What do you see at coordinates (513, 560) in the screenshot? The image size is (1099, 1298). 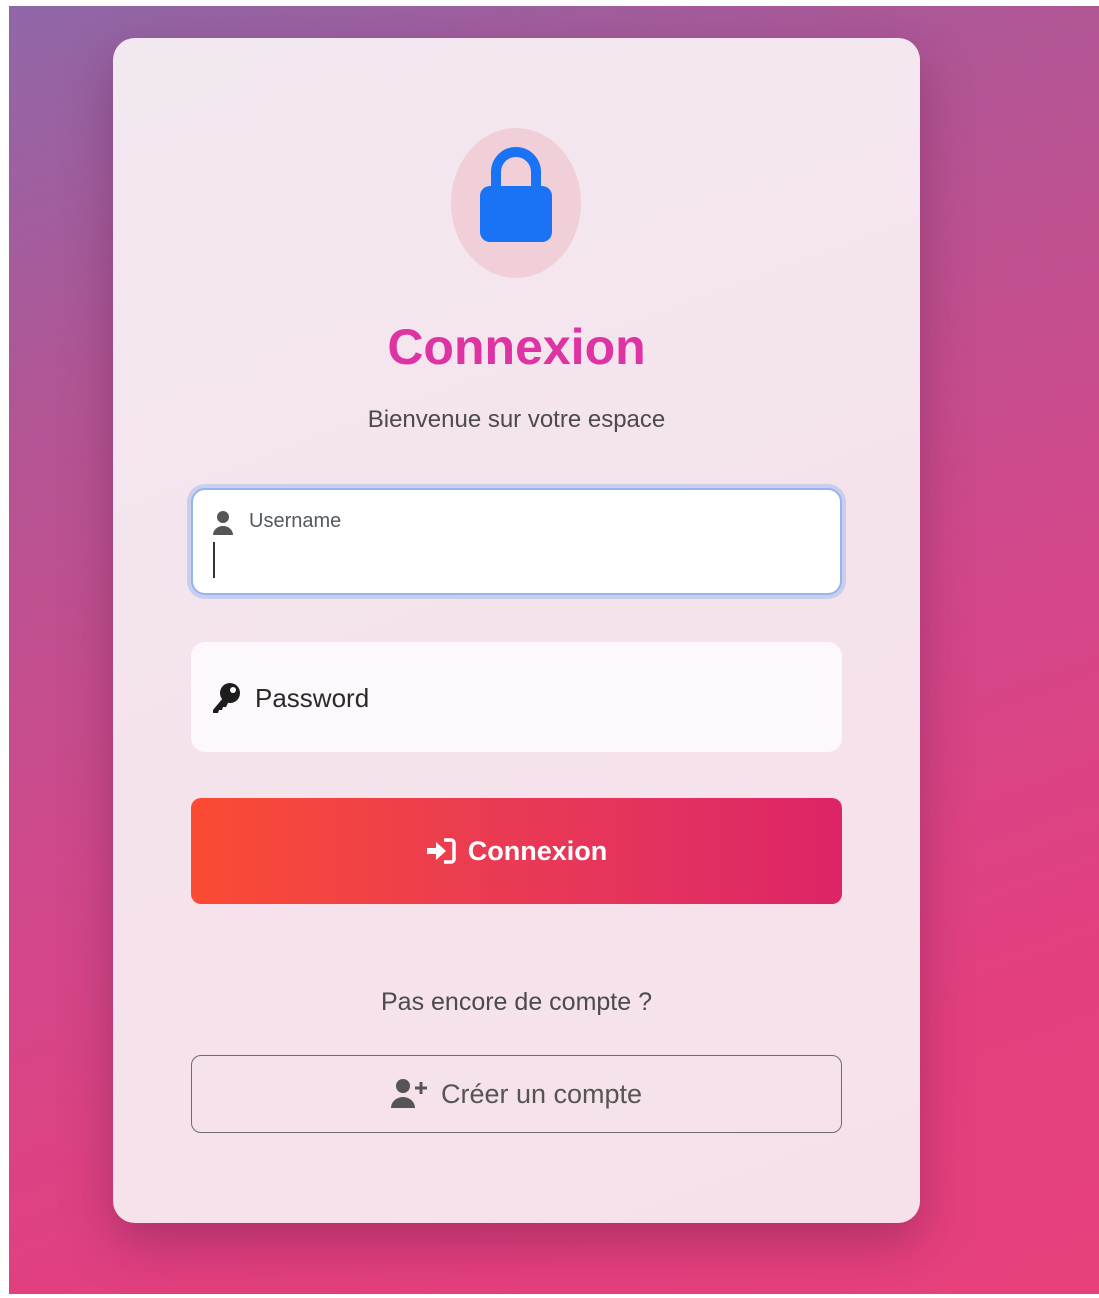 I see `username-input` at bounding box center [513, 560].